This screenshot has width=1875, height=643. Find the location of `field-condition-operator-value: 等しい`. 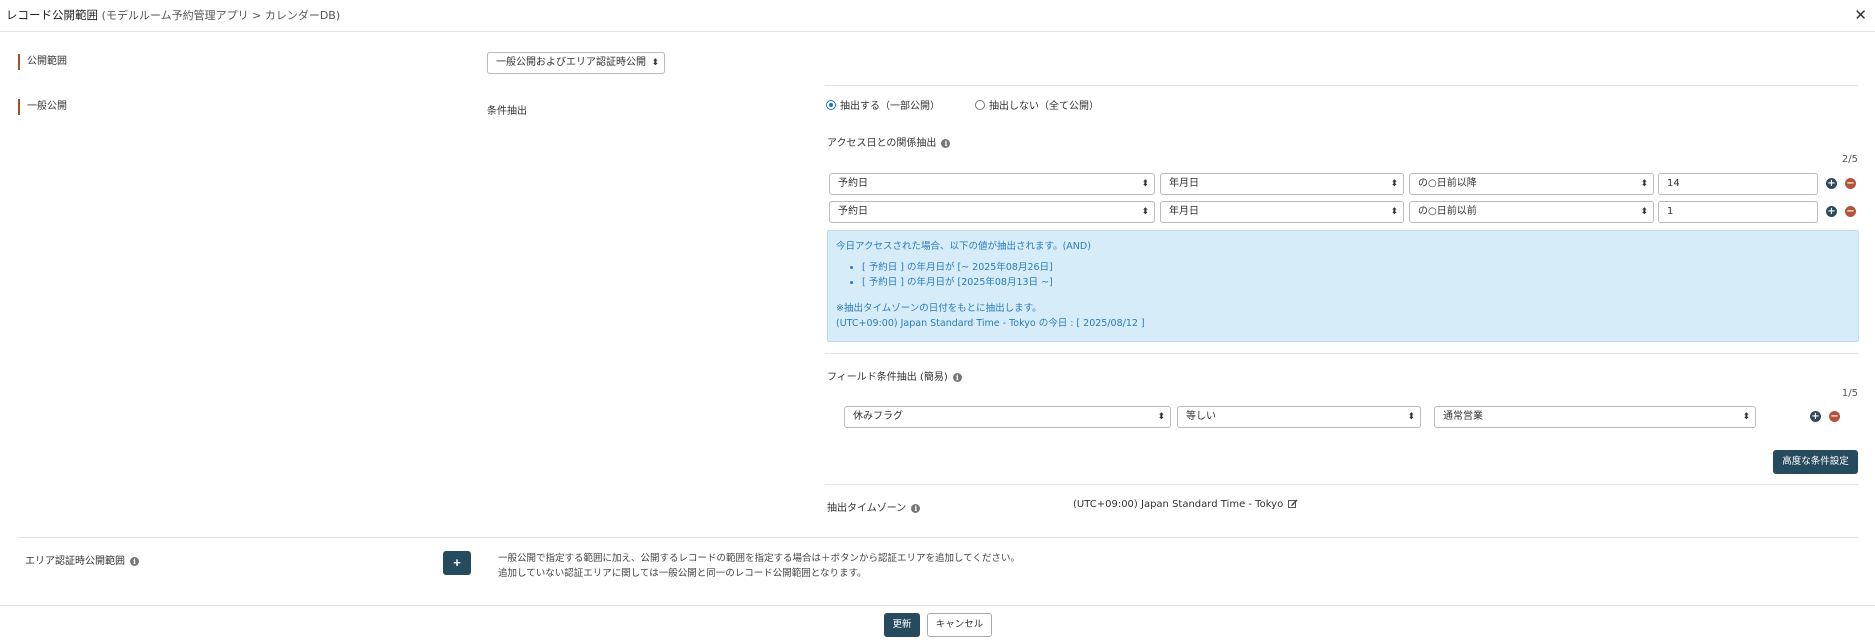

field-condition-operator-value: 等しい is located at coordinates (1201, 416).